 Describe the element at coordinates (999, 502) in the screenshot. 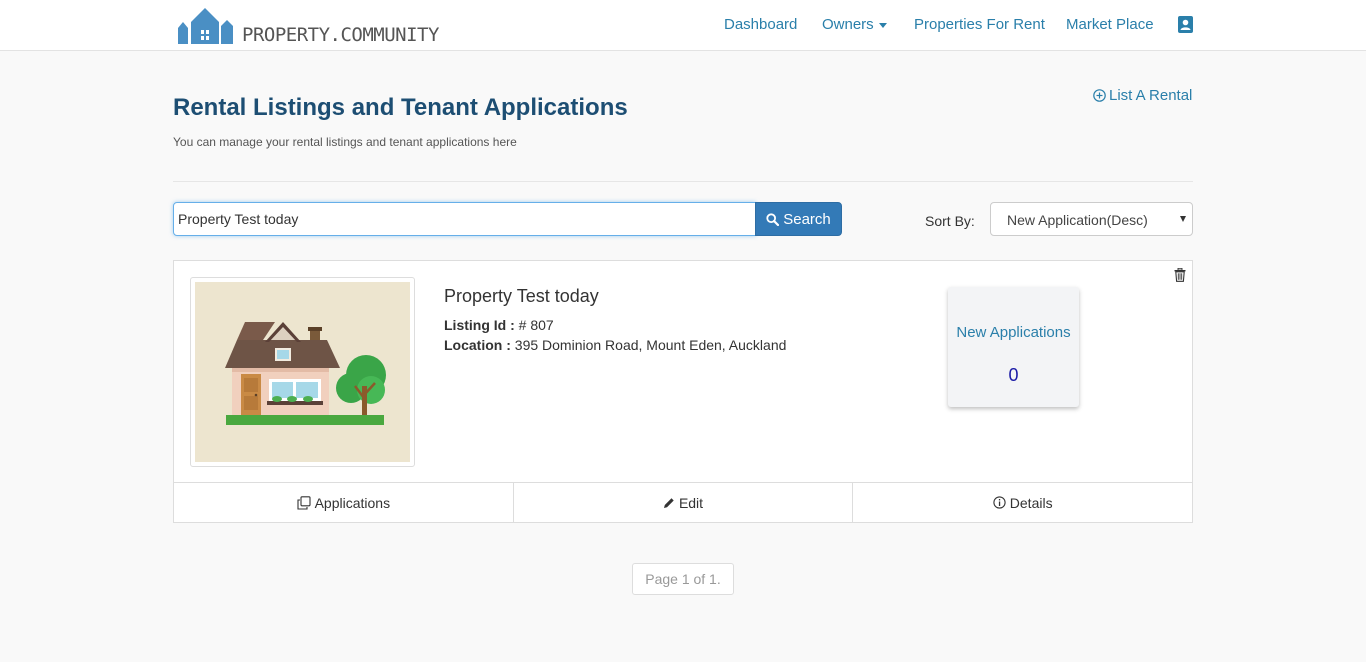

I see `info-circle-icon` at that location.